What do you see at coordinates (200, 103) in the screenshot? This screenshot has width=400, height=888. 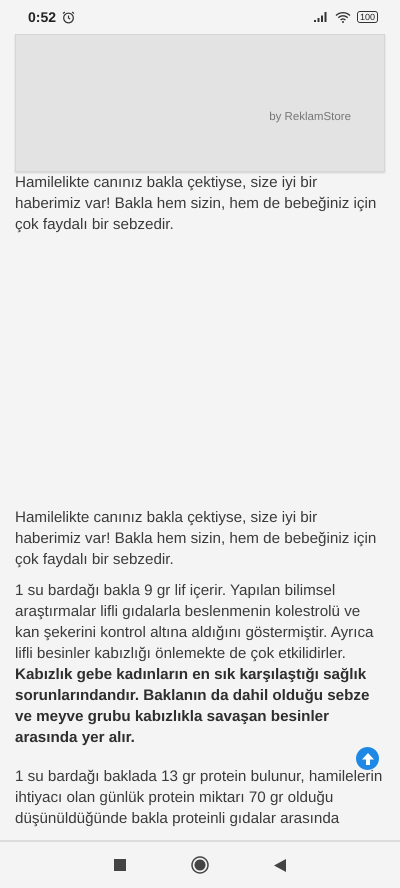 I see `ad-banner: by ReklamStore` at bounding box center [200, 103].